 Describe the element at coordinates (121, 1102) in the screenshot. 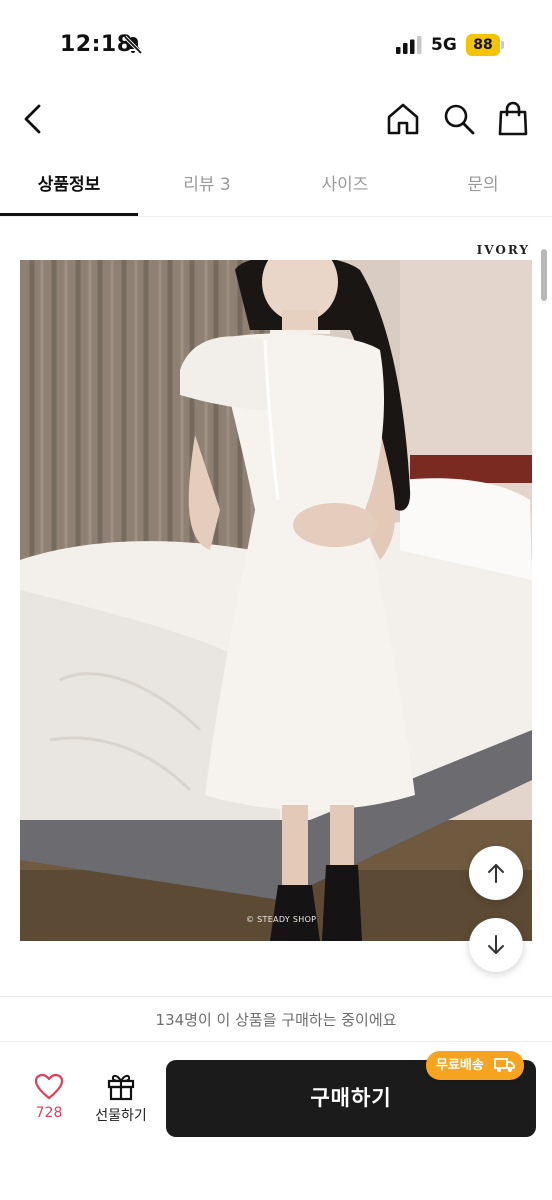

I see `gift-button: 선물하기` at that location.